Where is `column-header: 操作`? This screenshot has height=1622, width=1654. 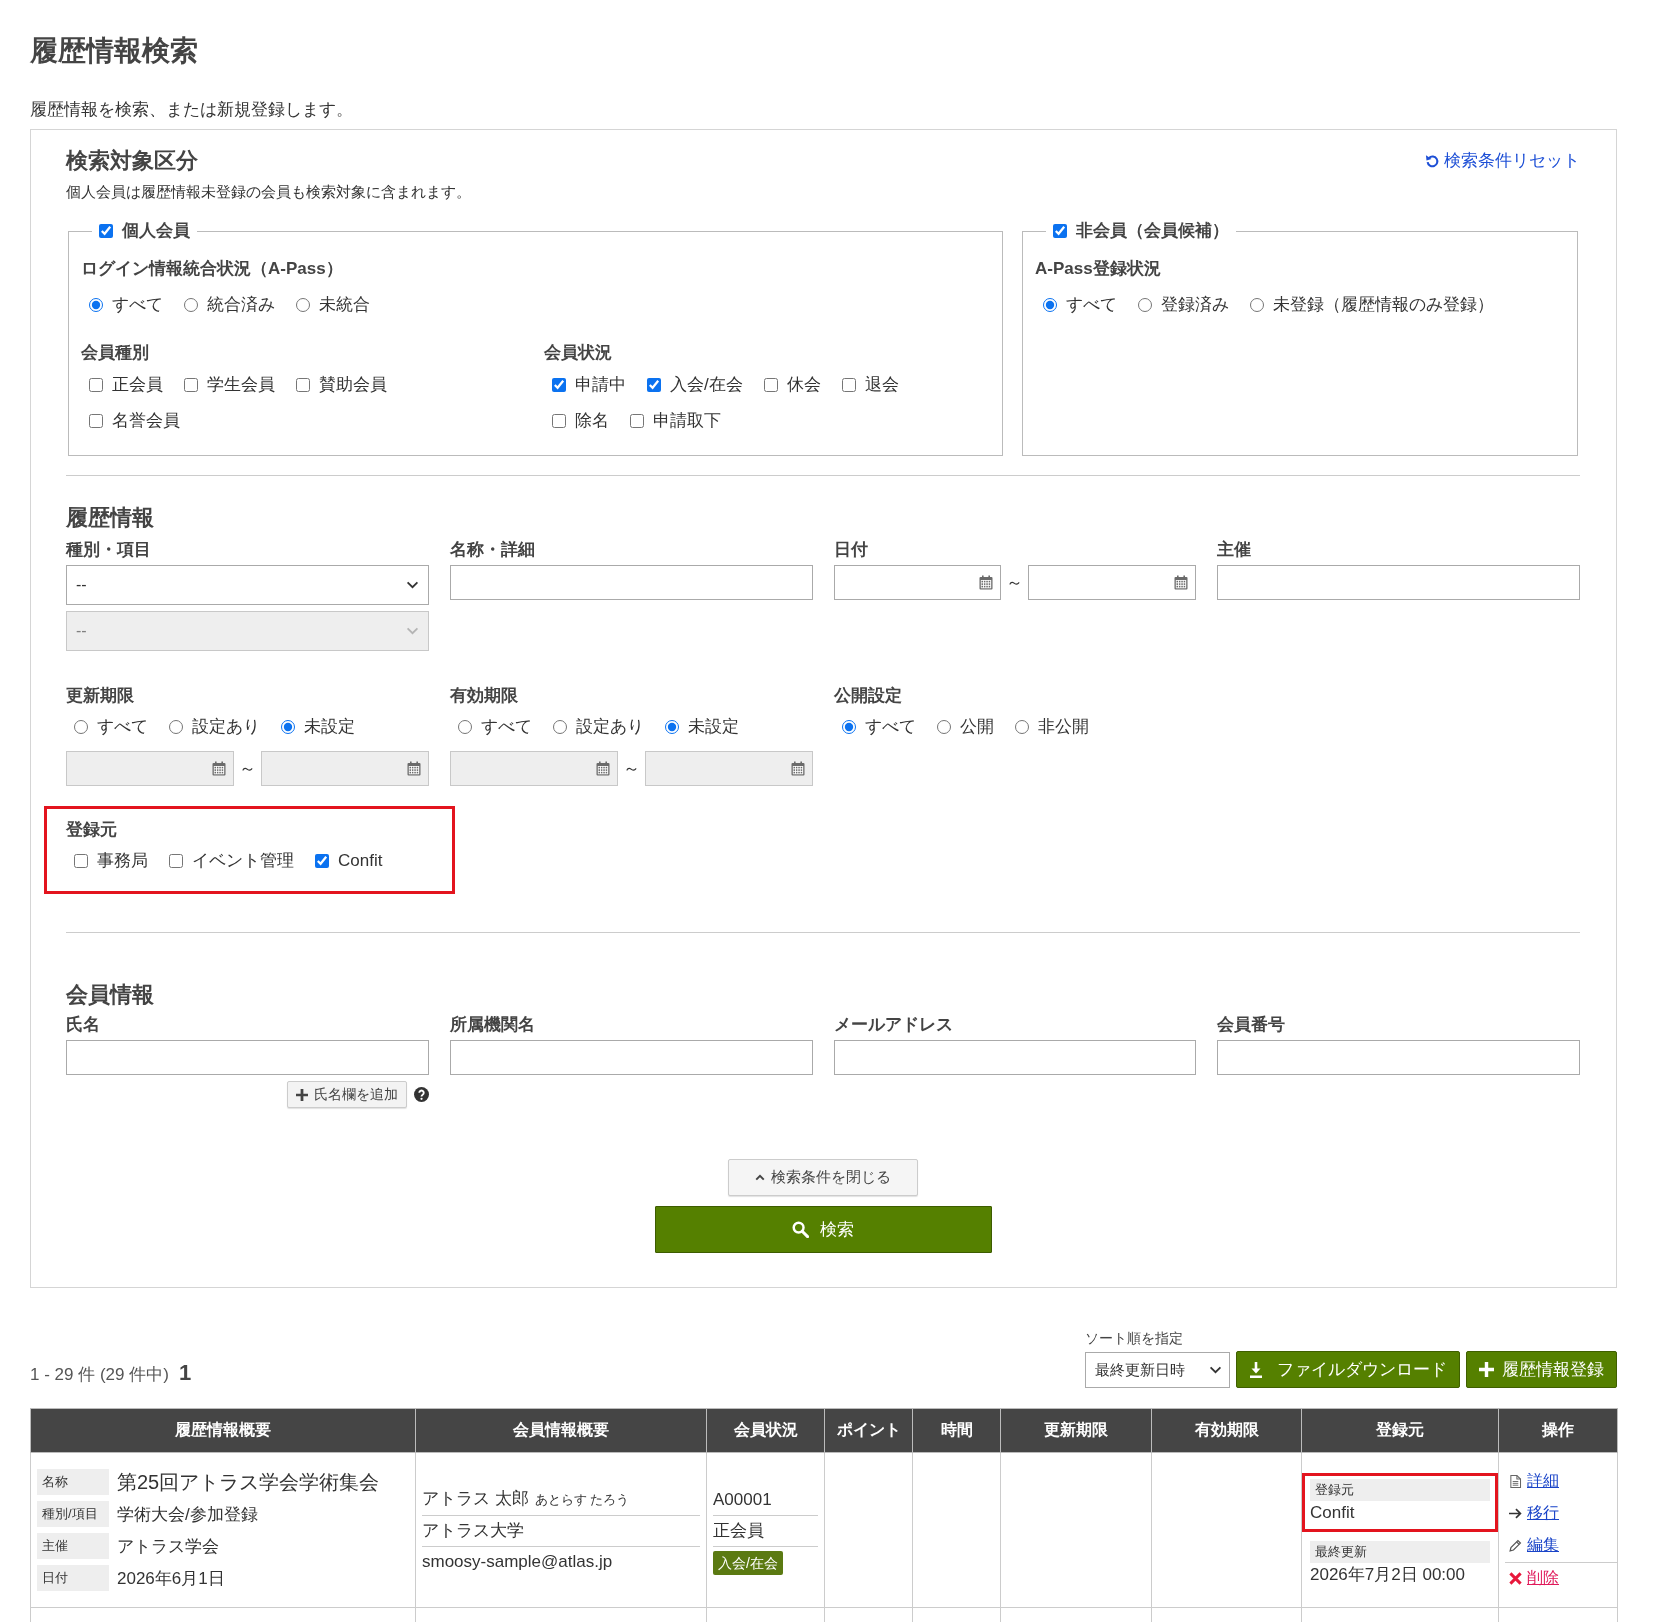
column-header: 操作 is located at coordinates (1558, 1430).